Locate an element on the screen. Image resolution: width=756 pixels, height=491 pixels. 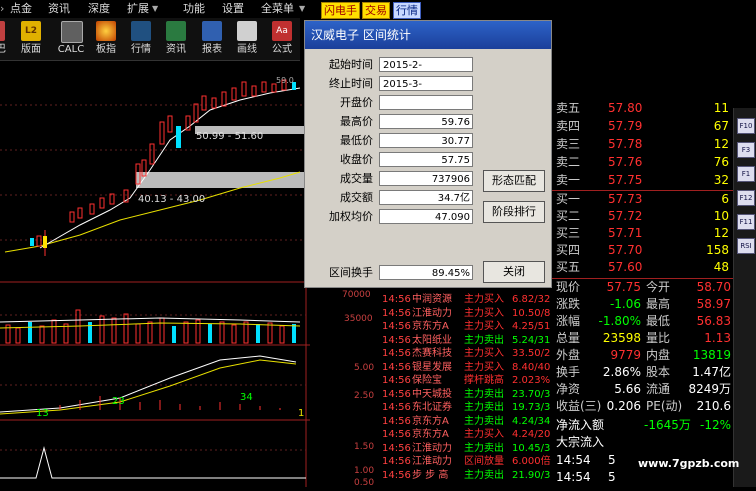
quote-label: 现价 is located at coordinates (568, 287).